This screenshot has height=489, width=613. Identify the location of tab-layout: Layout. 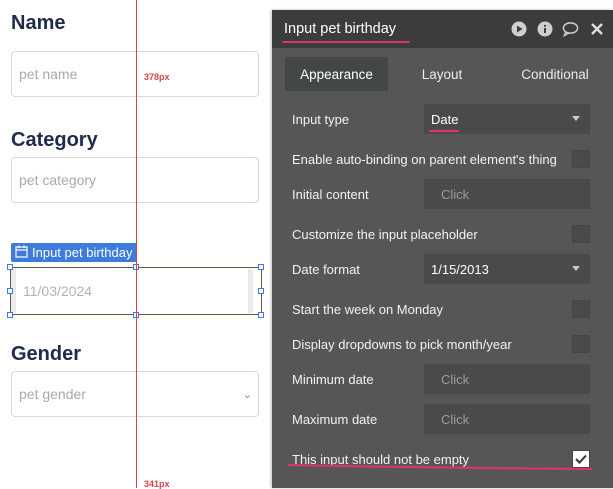
(442, 74).